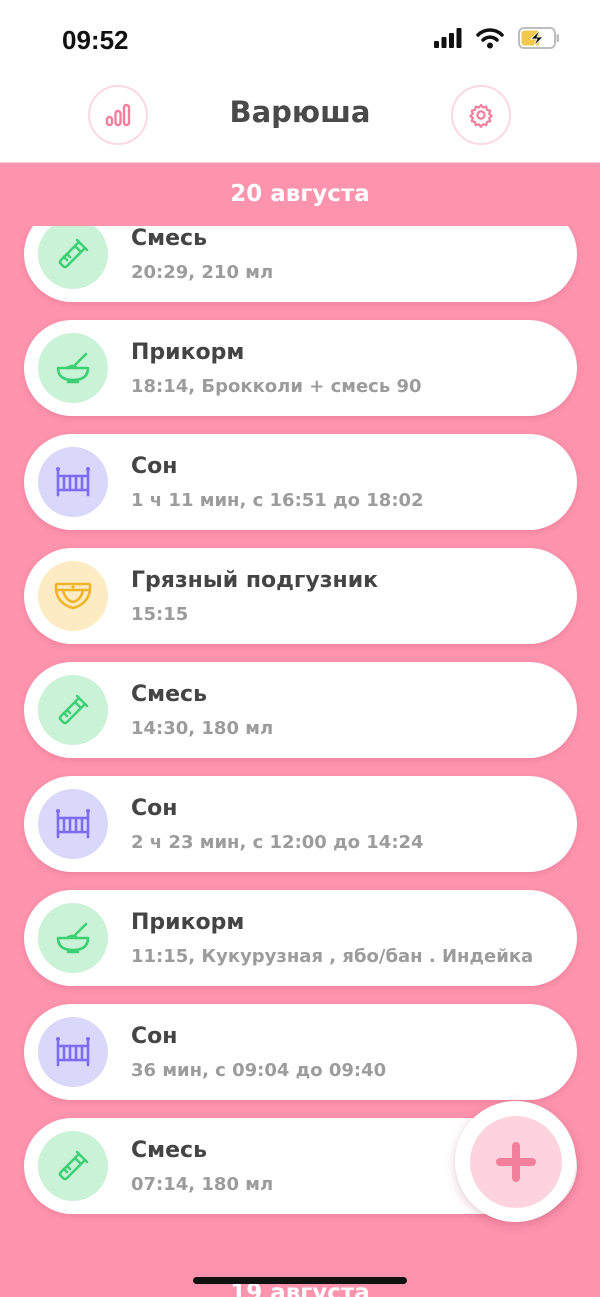 The width and height of the screenshot is (600, 1297). I want to click on date-header: 20 августа, so click(300, 194).